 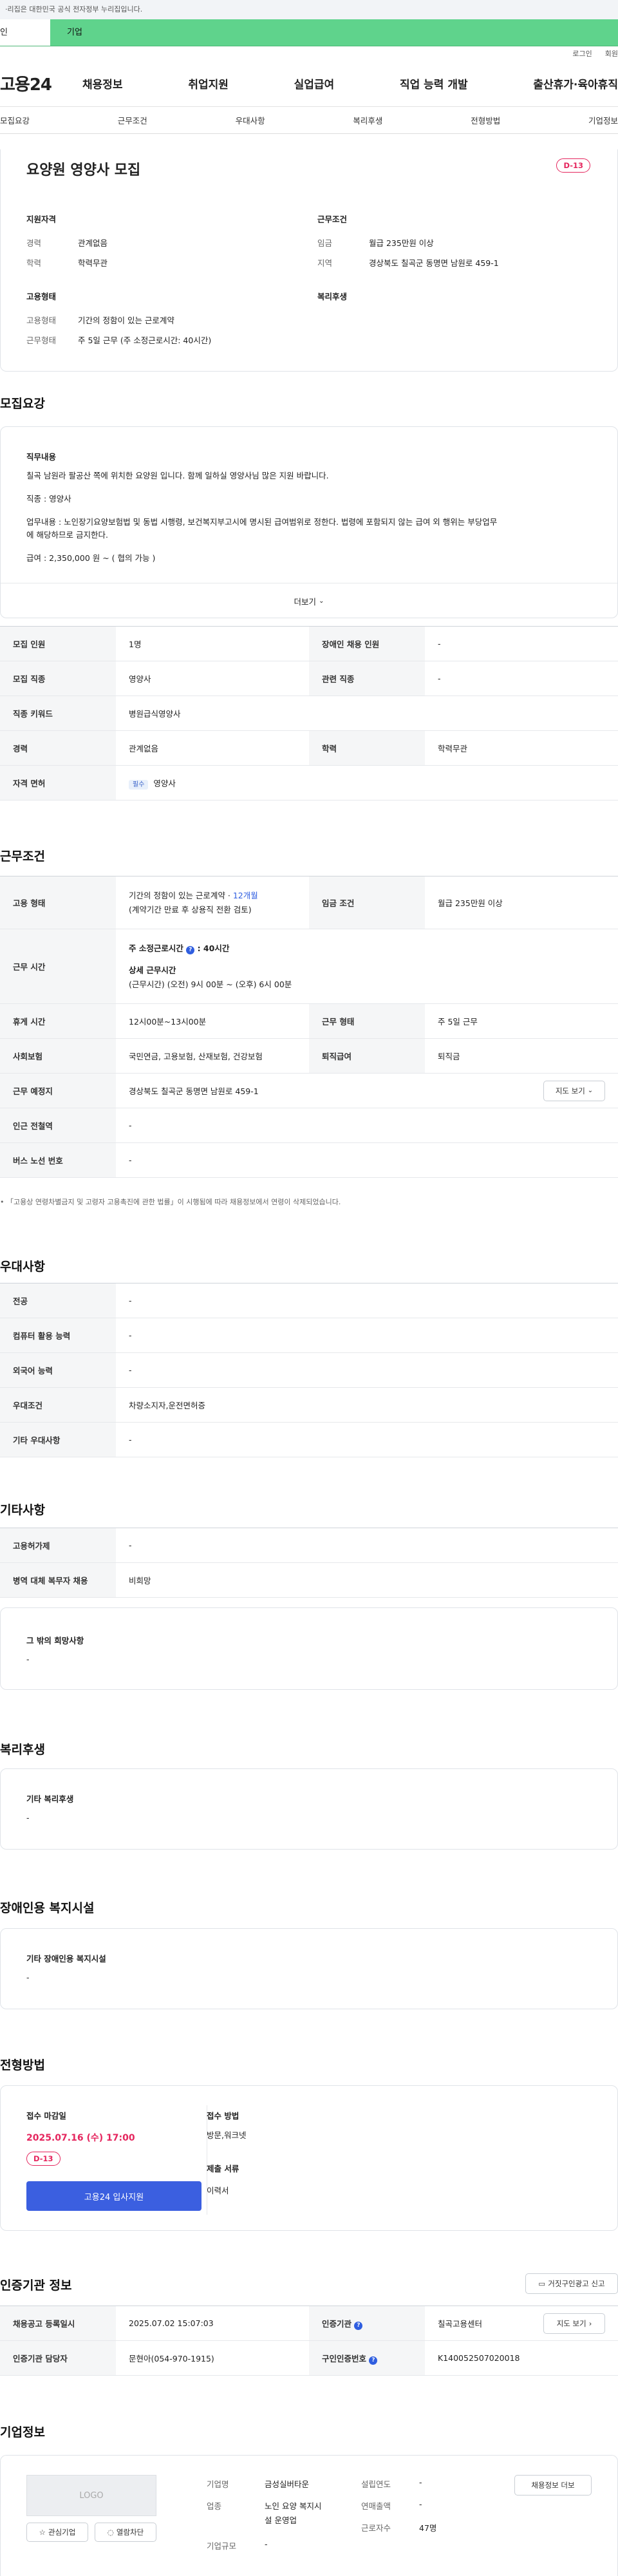 What do you see at coordinates (305, 602) in the screenshot?
I see `more-label: 더보기` at bounding box center [305, 602].